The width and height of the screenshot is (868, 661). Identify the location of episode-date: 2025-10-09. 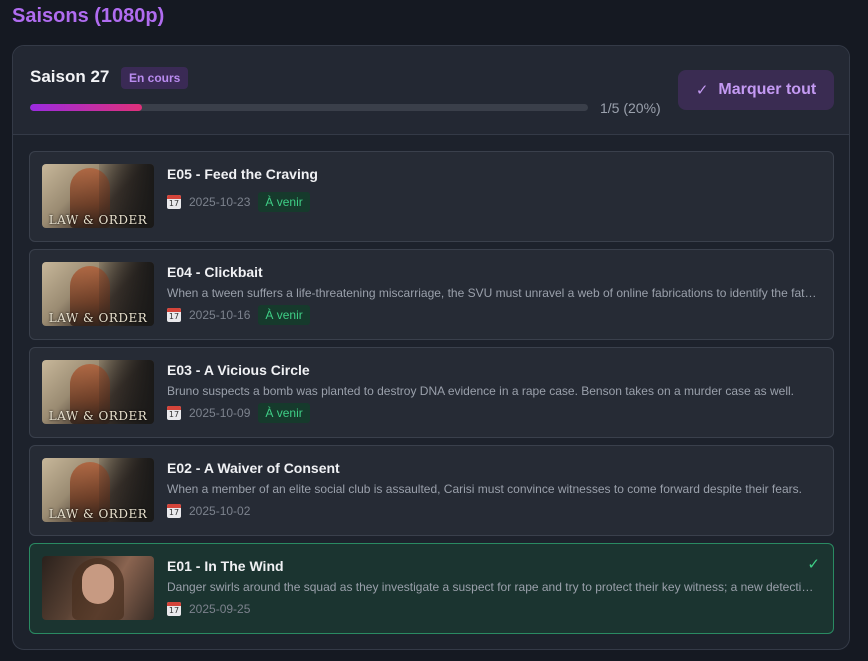
(220, 413).